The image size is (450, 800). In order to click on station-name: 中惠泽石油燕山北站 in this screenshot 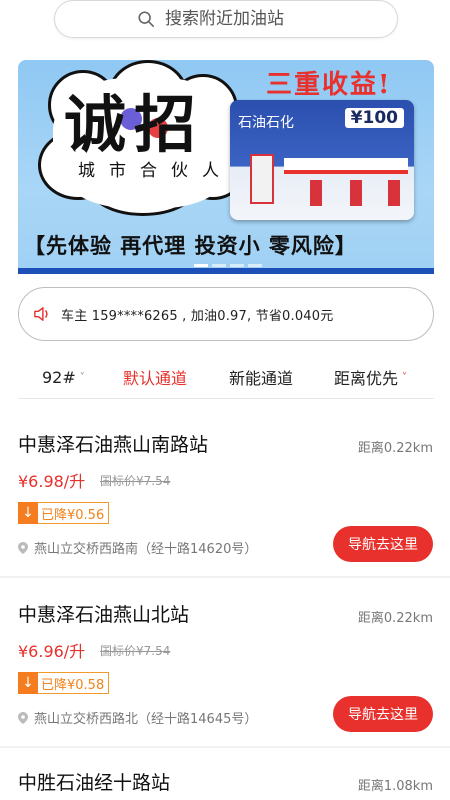, I will do `click(104, 615)`.